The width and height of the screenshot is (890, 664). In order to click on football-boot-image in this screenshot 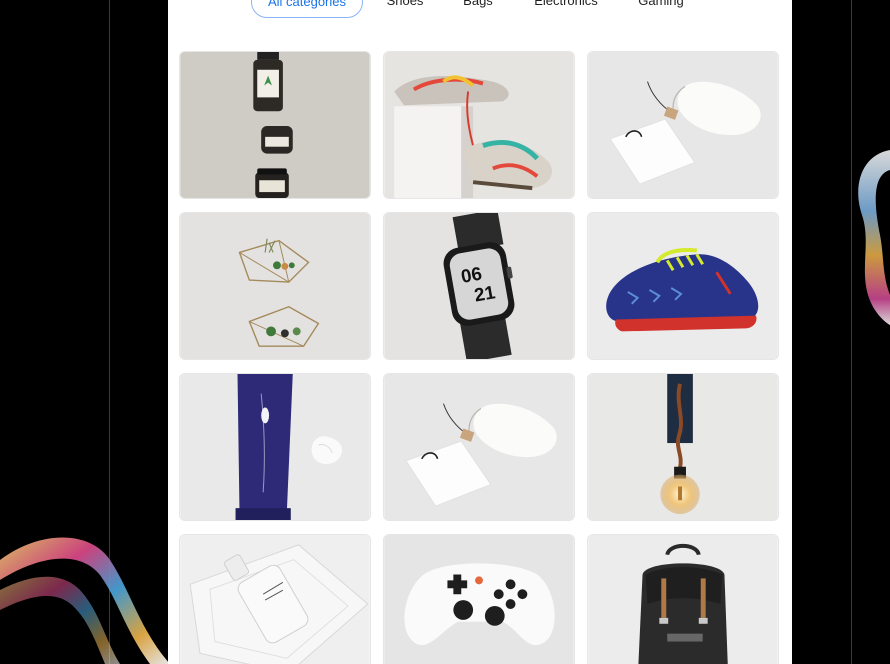, I will do `click(683, 286)`.